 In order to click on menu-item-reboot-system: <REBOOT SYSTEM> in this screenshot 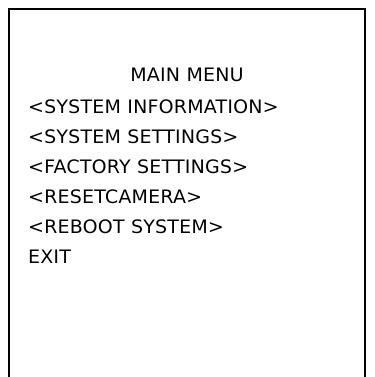, I will do `click(153, 227)`.